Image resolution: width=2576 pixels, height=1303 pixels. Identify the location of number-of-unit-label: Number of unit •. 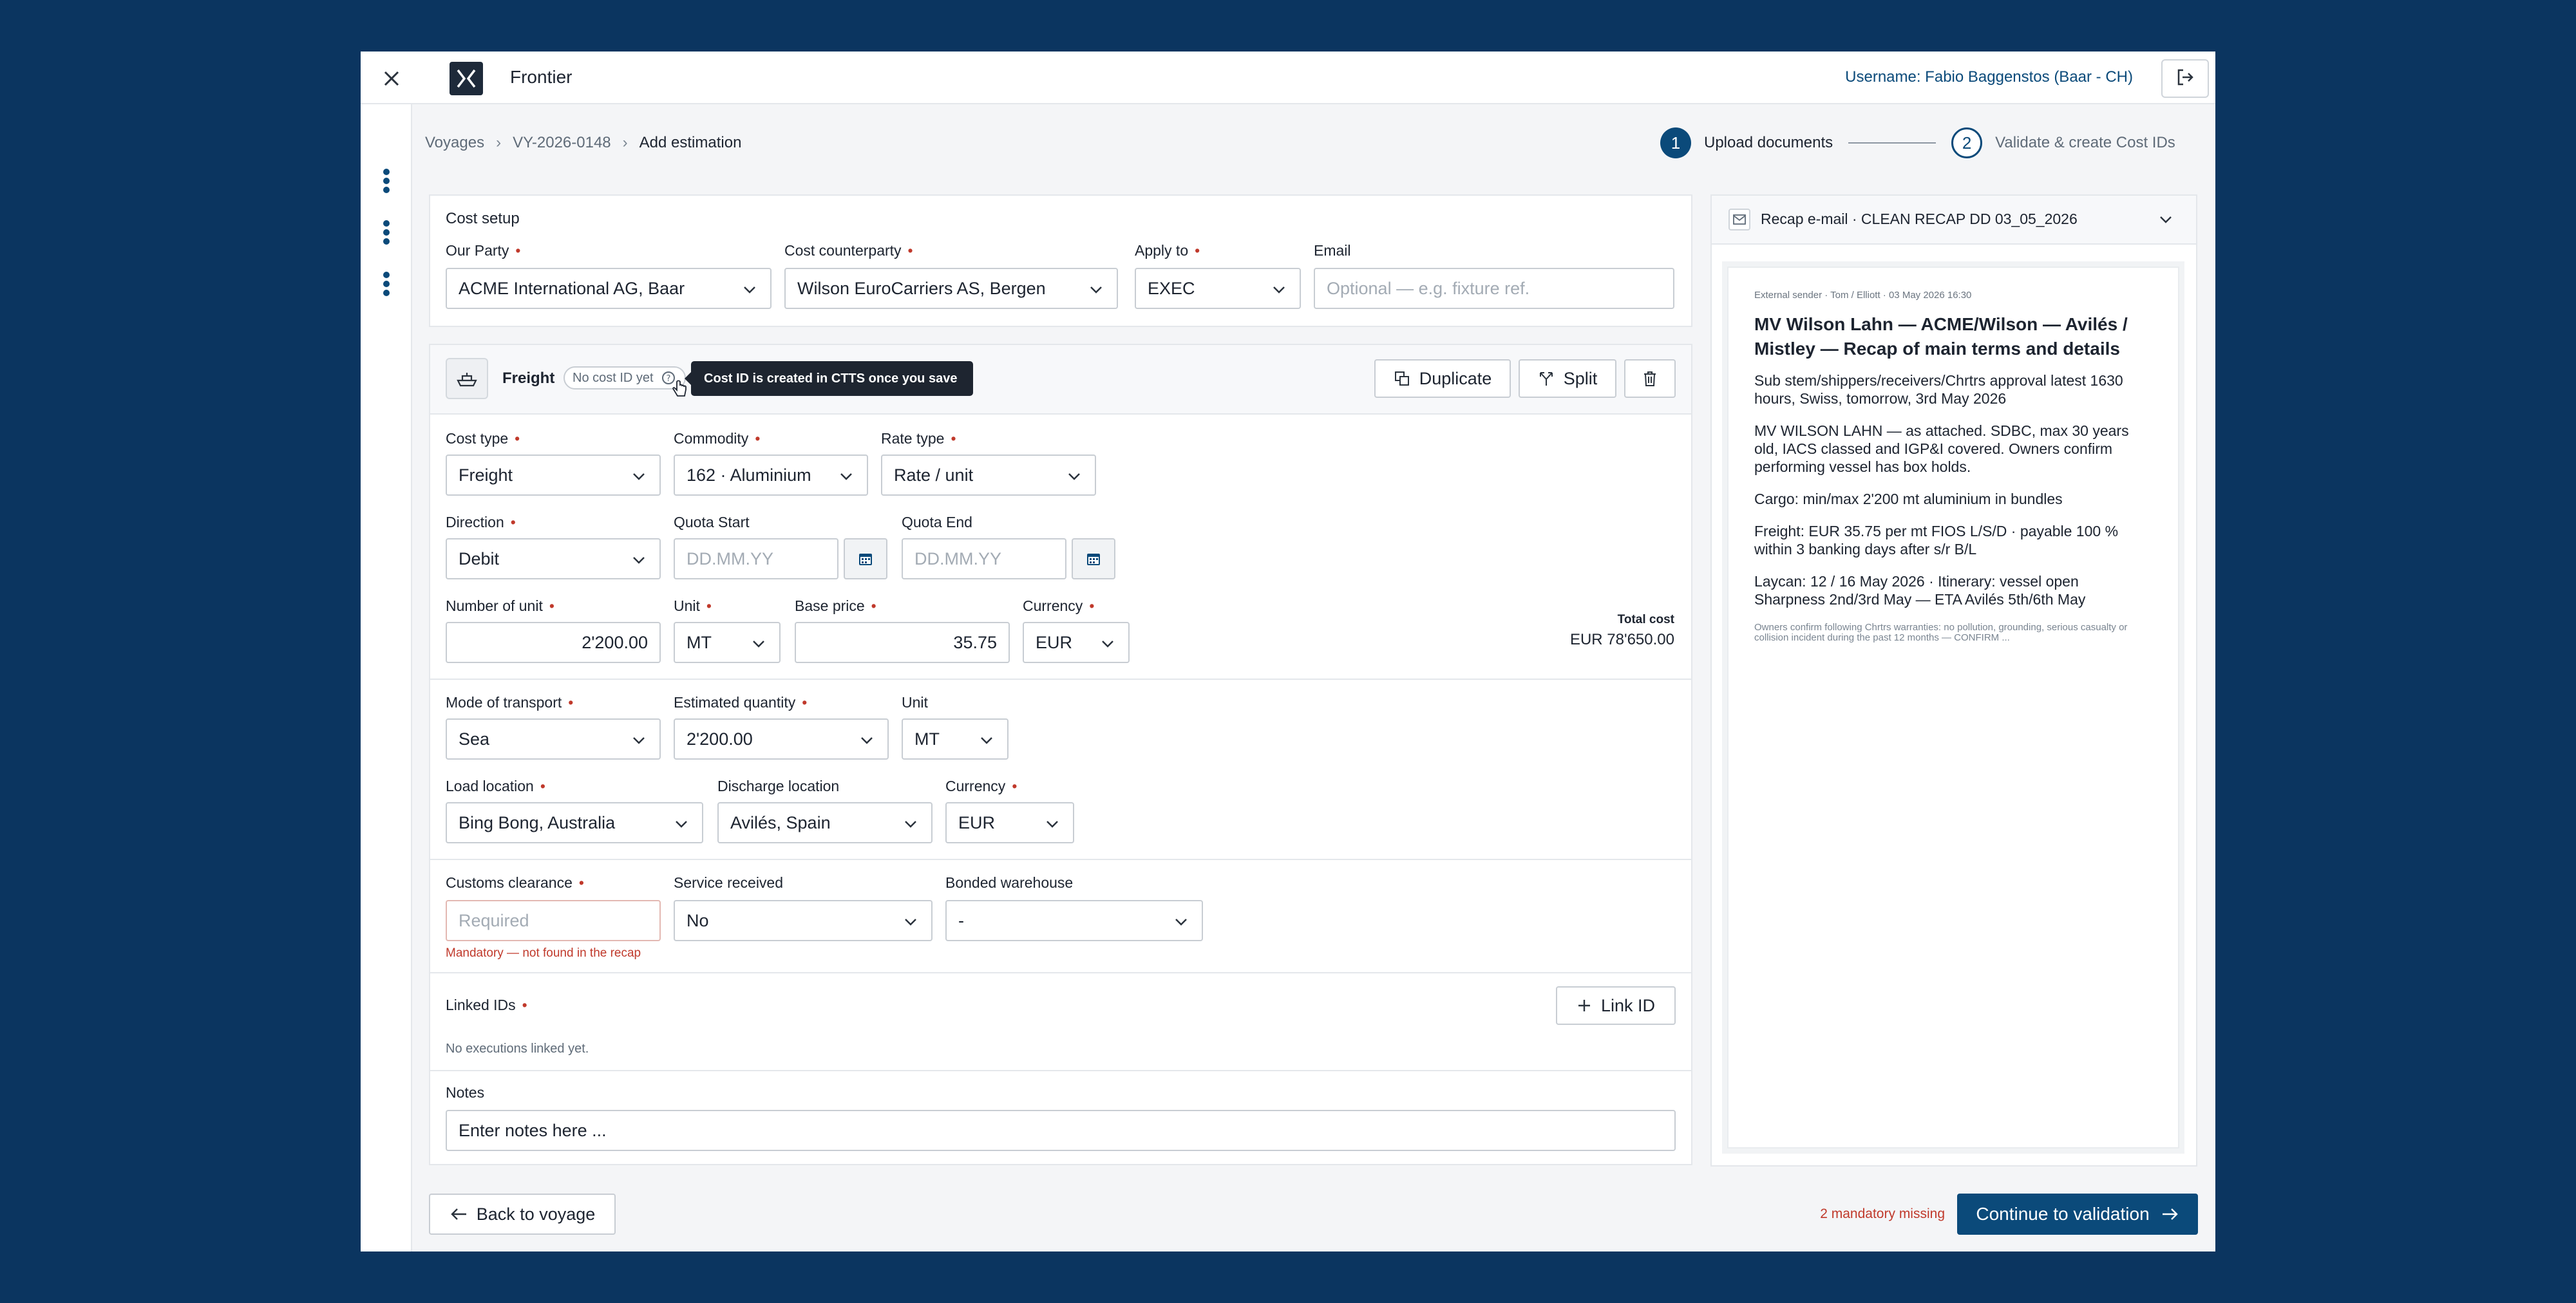
(500, 605).